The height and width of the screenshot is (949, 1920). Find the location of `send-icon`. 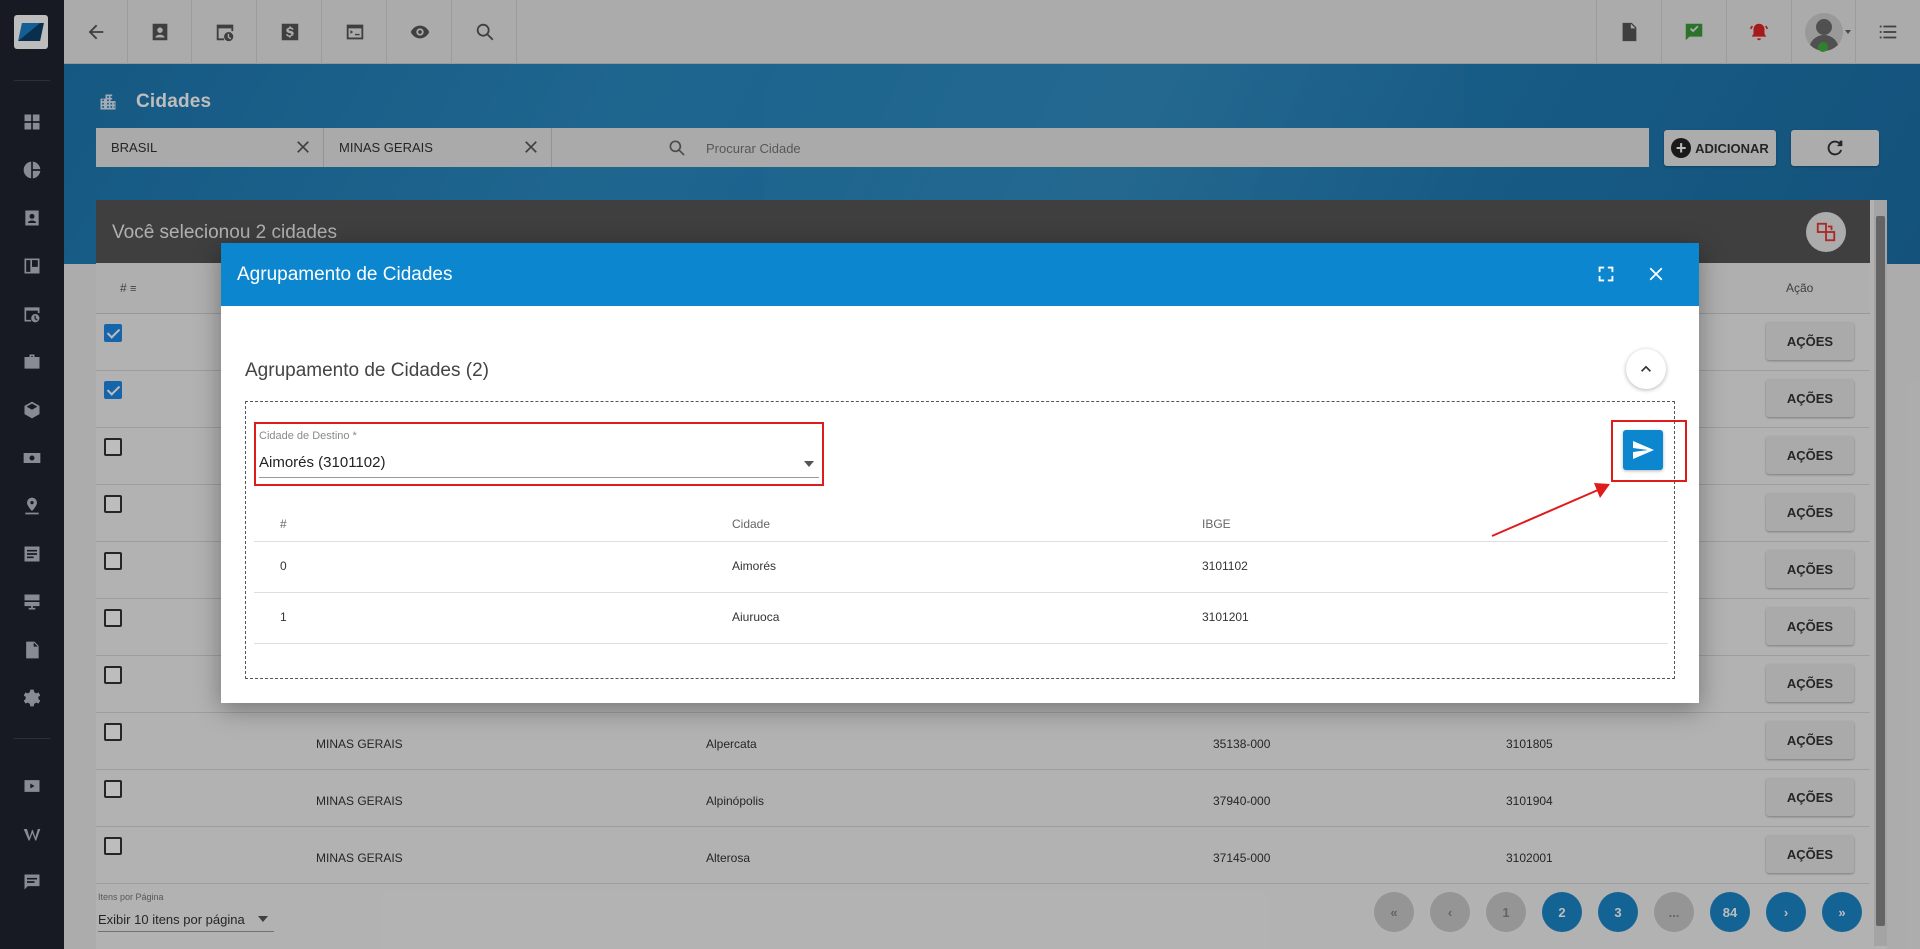

send-icon is located at coordinates (1643, 450).